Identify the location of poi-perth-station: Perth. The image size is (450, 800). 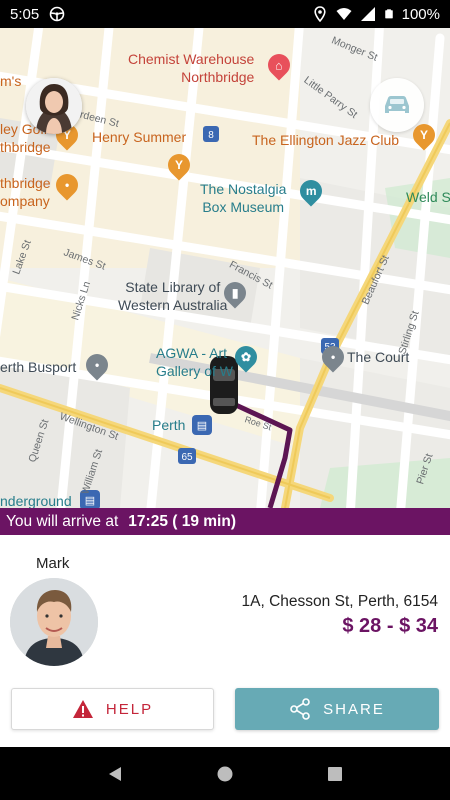
(168, 425).